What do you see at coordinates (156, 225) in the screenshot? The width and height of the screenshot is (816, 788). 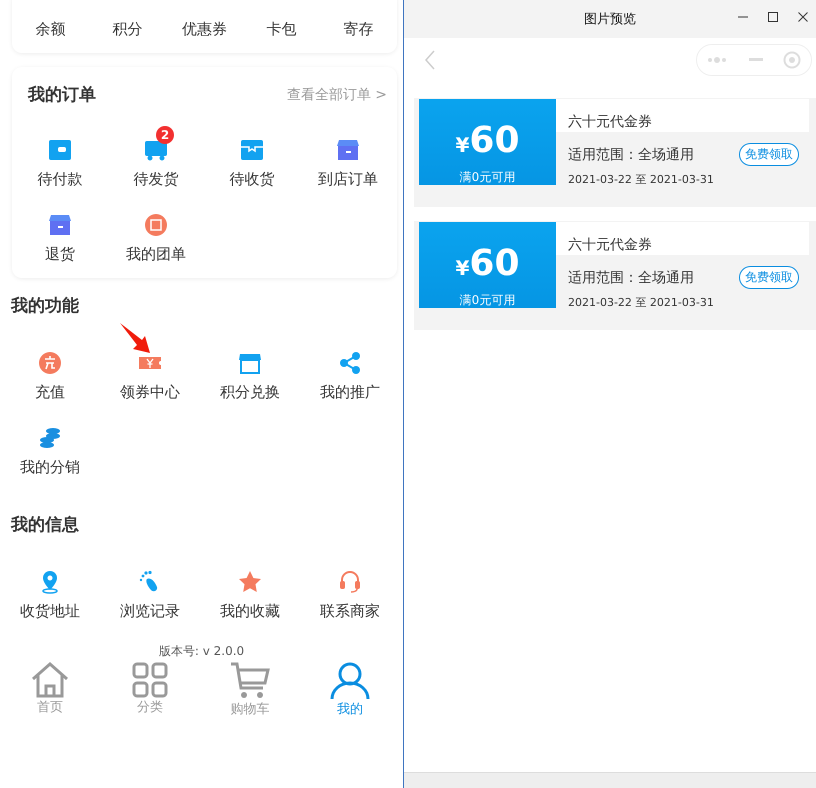 I see `group-icon` at bounding box center [156, 225].